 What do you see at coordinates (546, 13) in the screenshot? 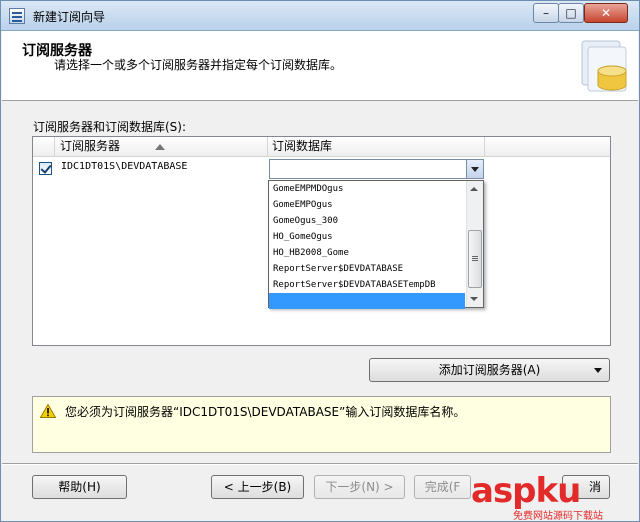
I see `minimize-button: –` at bounding box center [546, 13].